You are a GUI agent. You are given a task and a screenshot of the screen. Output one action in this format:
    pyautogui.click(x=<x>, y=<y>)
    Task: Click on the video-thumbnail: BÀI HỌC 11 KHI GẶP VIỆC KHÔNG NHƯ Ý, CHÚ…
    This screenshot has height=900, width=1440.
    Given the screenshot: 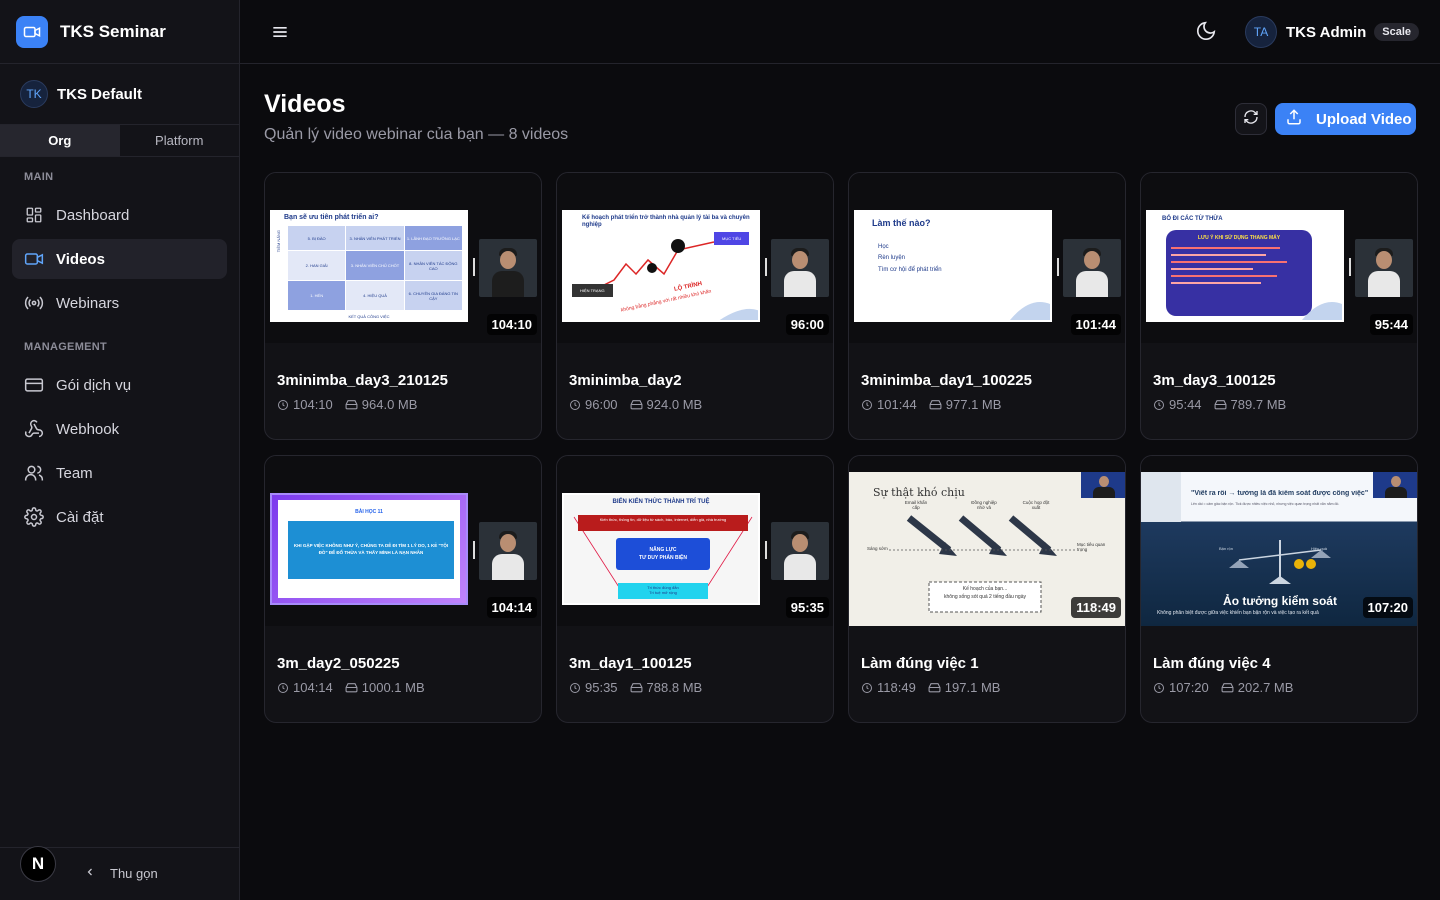 What is the action you would take?
    pyautogui.click(x=403, y=541)
    